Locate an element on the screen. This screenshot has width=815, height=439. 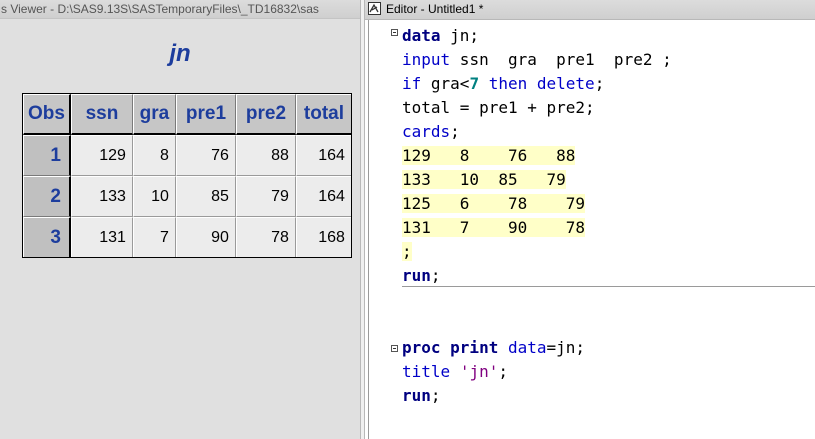
editor-titlebar: Editor - Untitled1 * is located at coordinates (590, 10).